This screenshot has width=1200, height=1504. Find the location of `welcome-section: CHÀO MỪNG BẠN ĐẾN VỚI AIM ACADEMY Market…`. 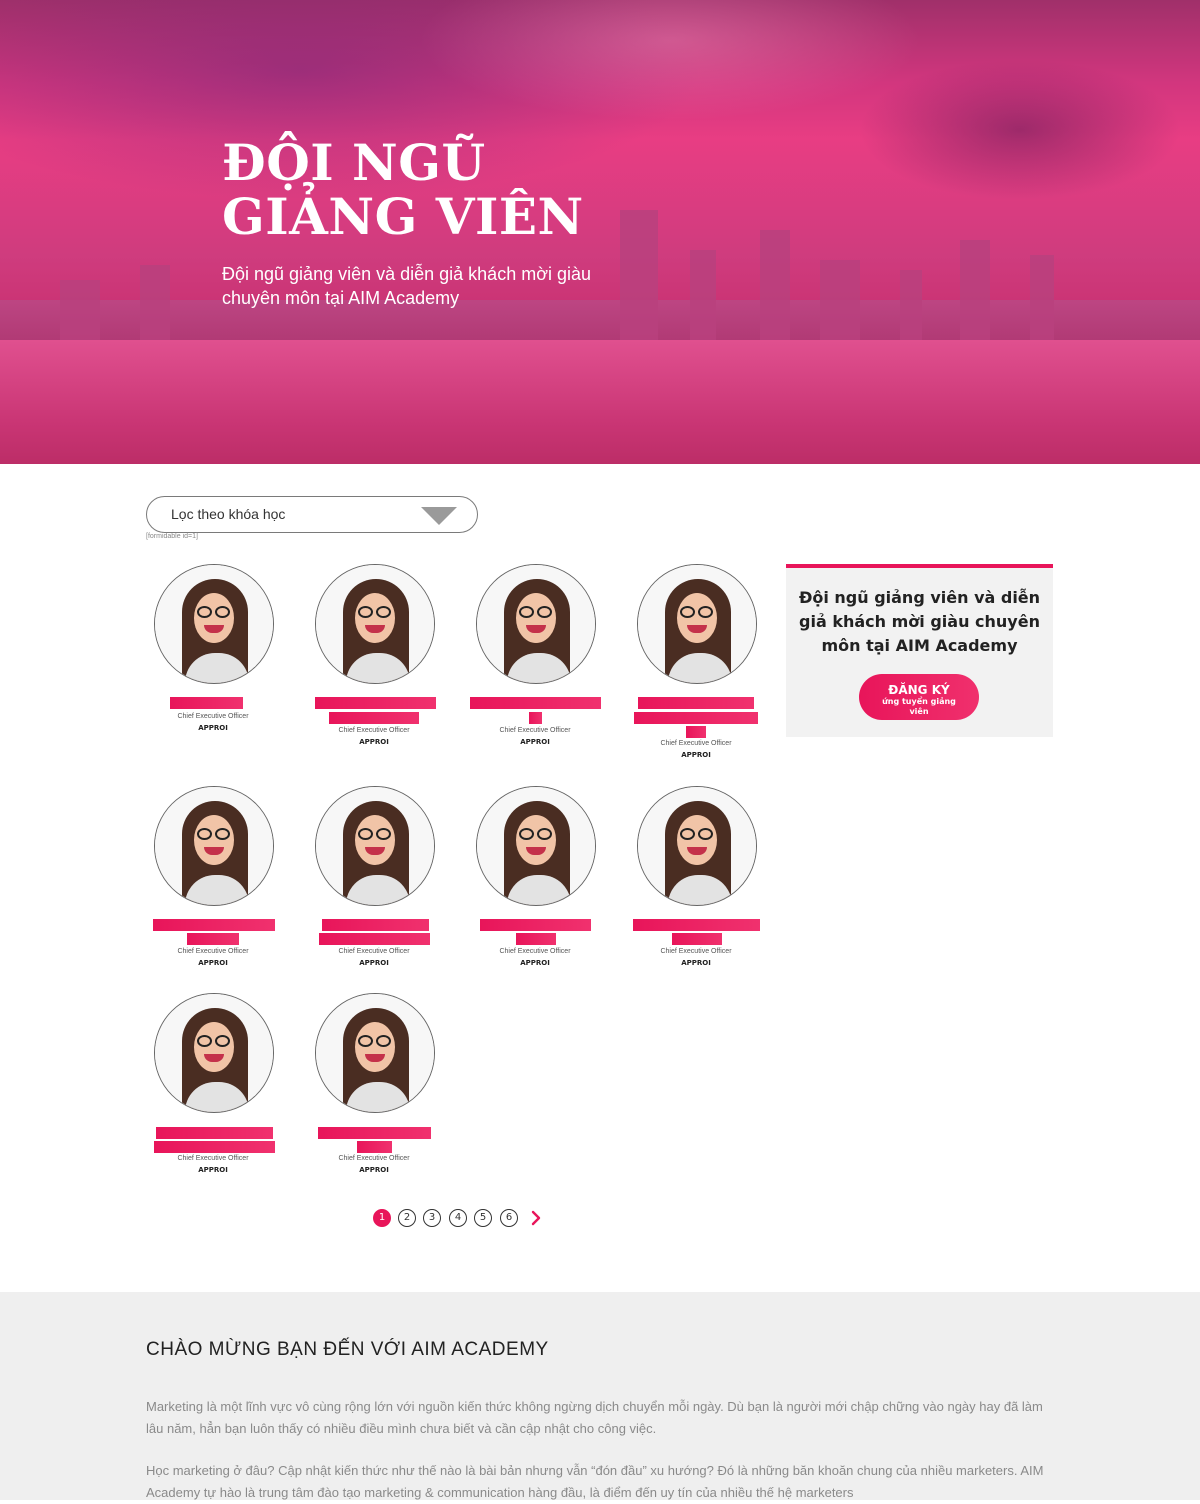

welcome-section: CHÀO MỪNG BẠN ĐẾN VỚI AIM ACADEMY Market… is located at coordinates (600, 1396).